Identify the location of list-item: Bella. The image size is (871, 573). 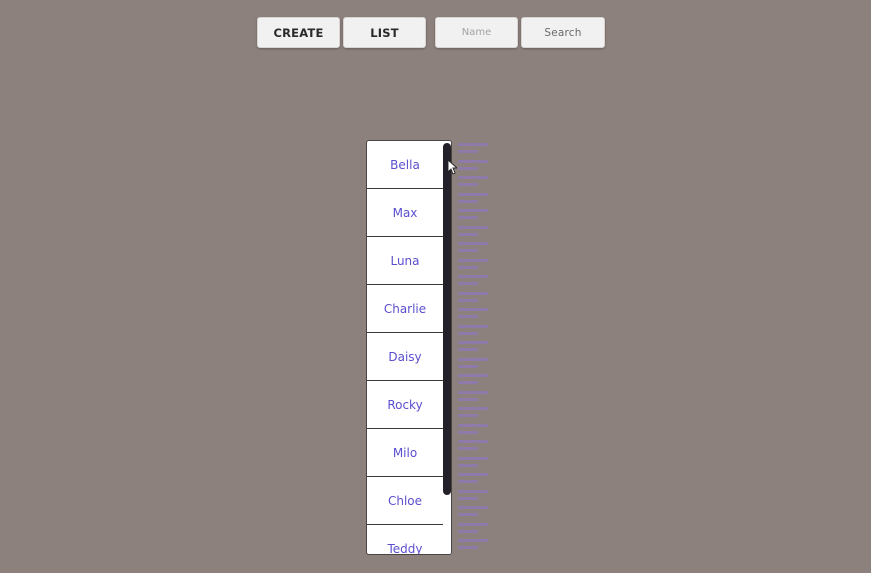
(405, 165).